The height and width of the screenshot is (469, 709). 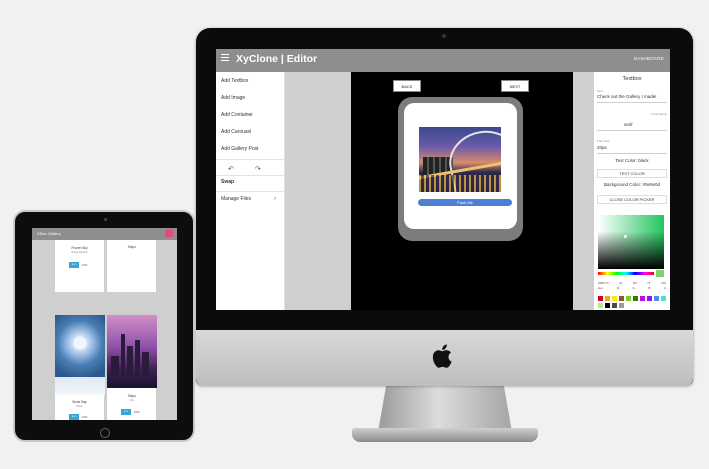 I want to click on hex-value: 66BC71, so click(x=603, y=283).